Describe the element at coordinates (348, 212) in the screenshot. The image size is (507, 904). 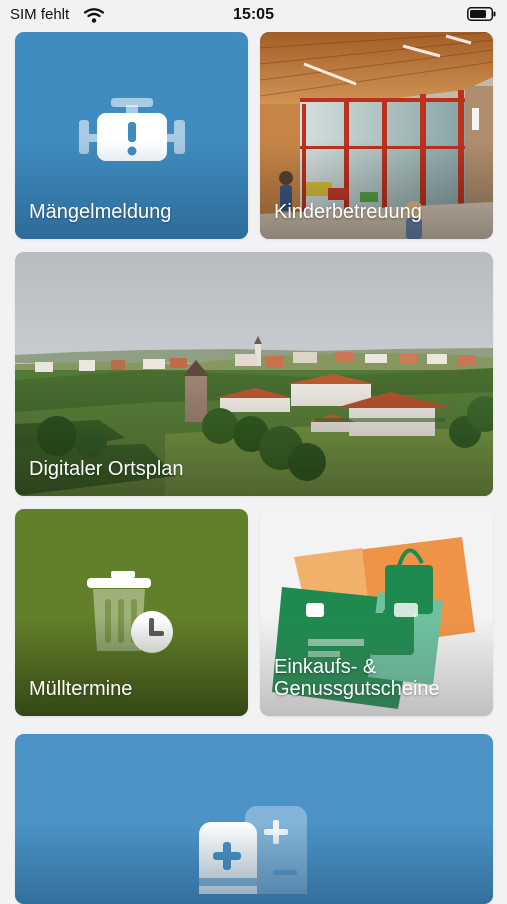
I see `tile-label: Kinderbetreuung` at that location.